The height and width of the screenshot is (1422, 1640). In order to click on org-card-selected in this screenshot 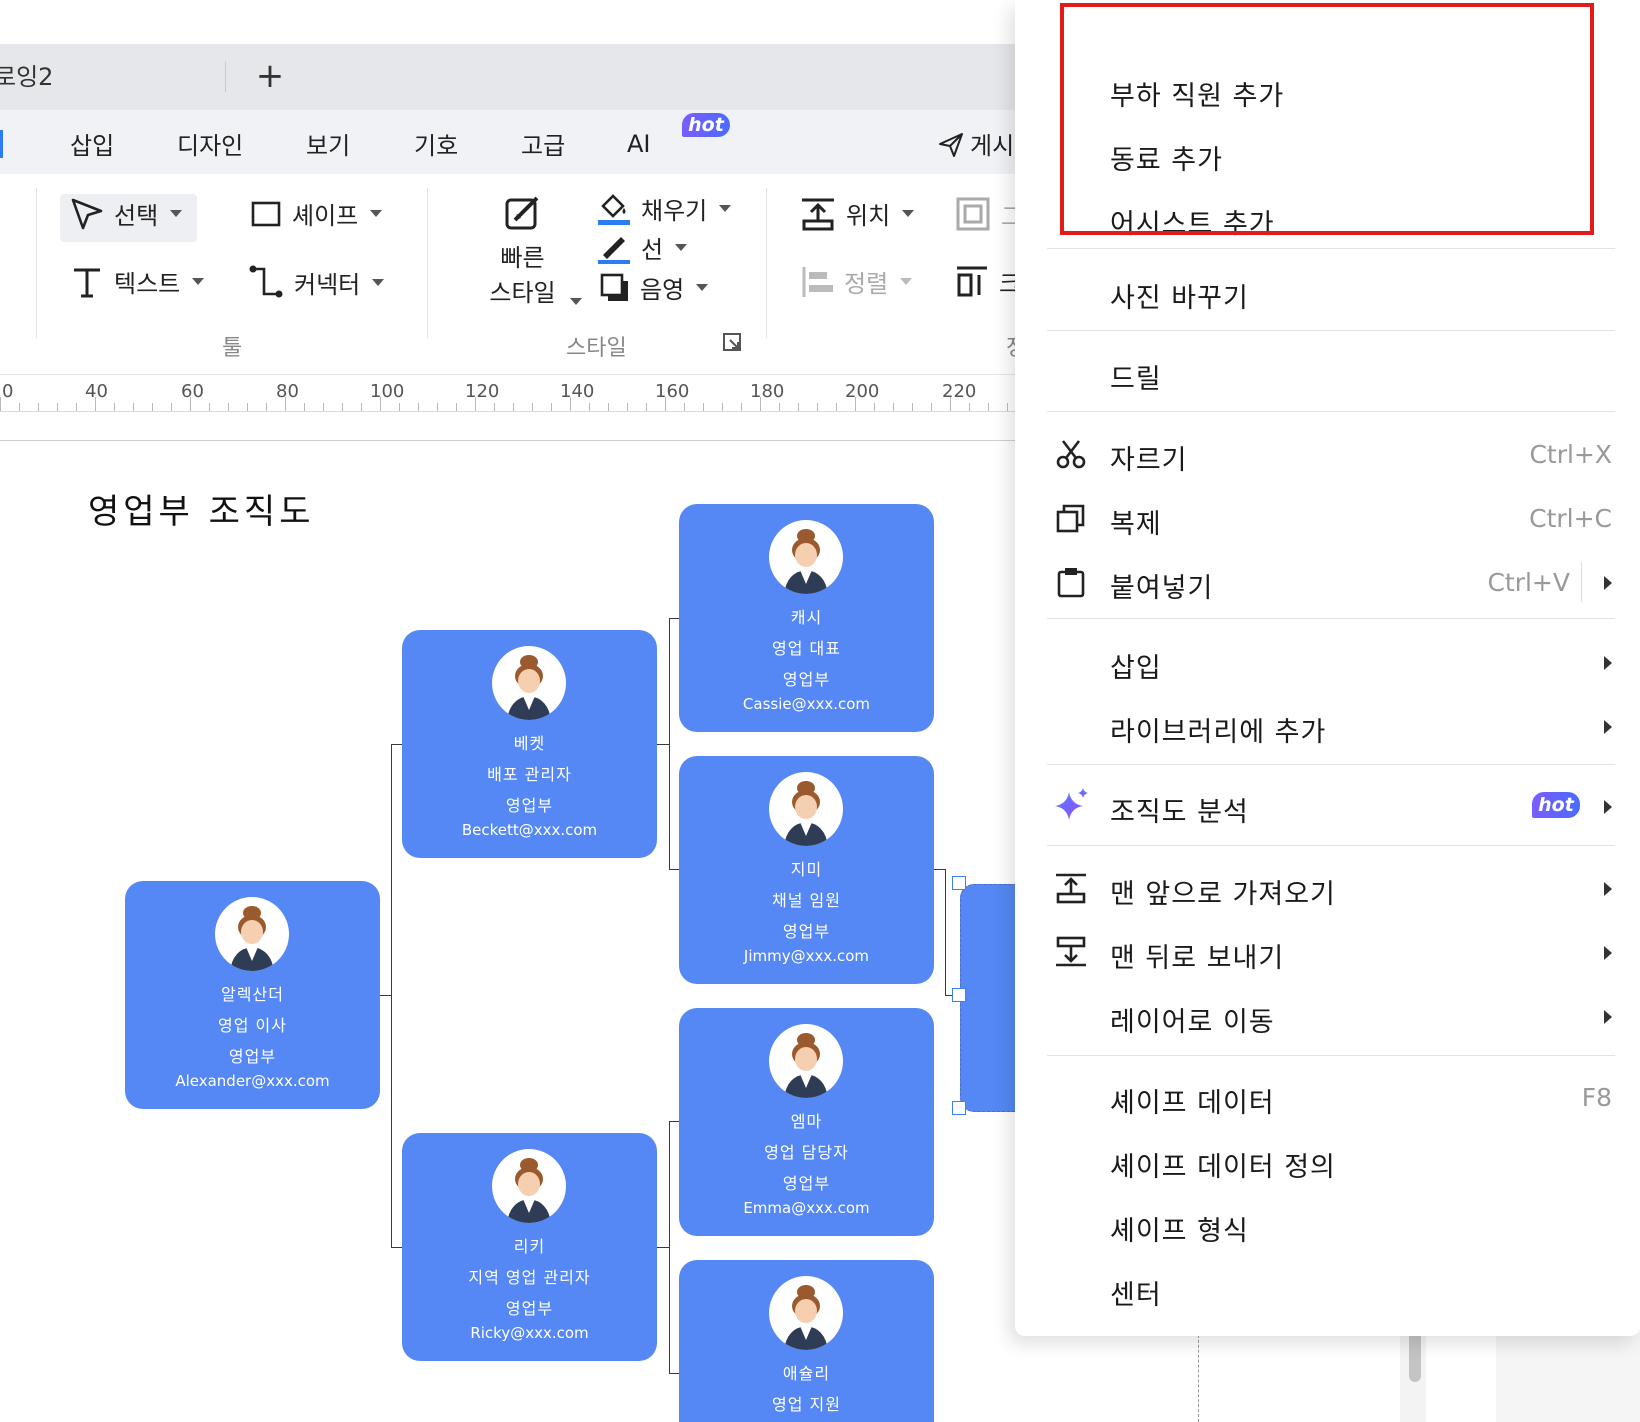, I will do `click(990, 998)`.